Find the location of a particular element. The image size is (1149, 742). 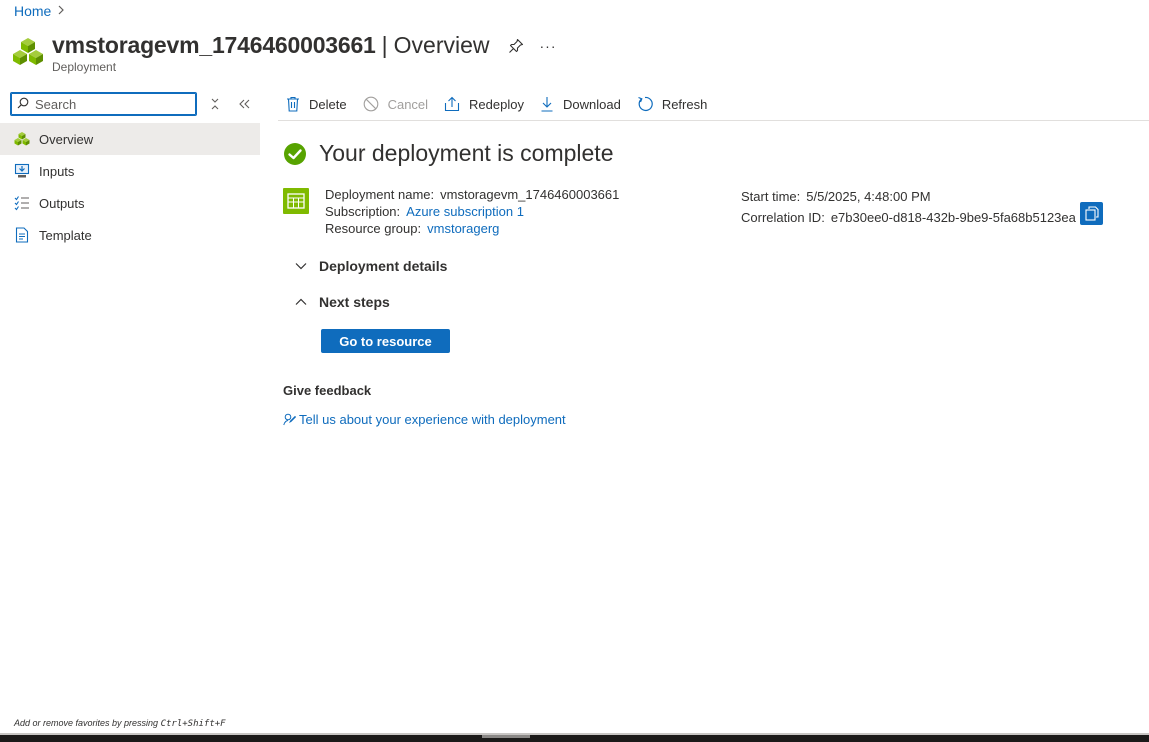

resource-group-link: vmstoragerg is located at coordinates (463, 228).